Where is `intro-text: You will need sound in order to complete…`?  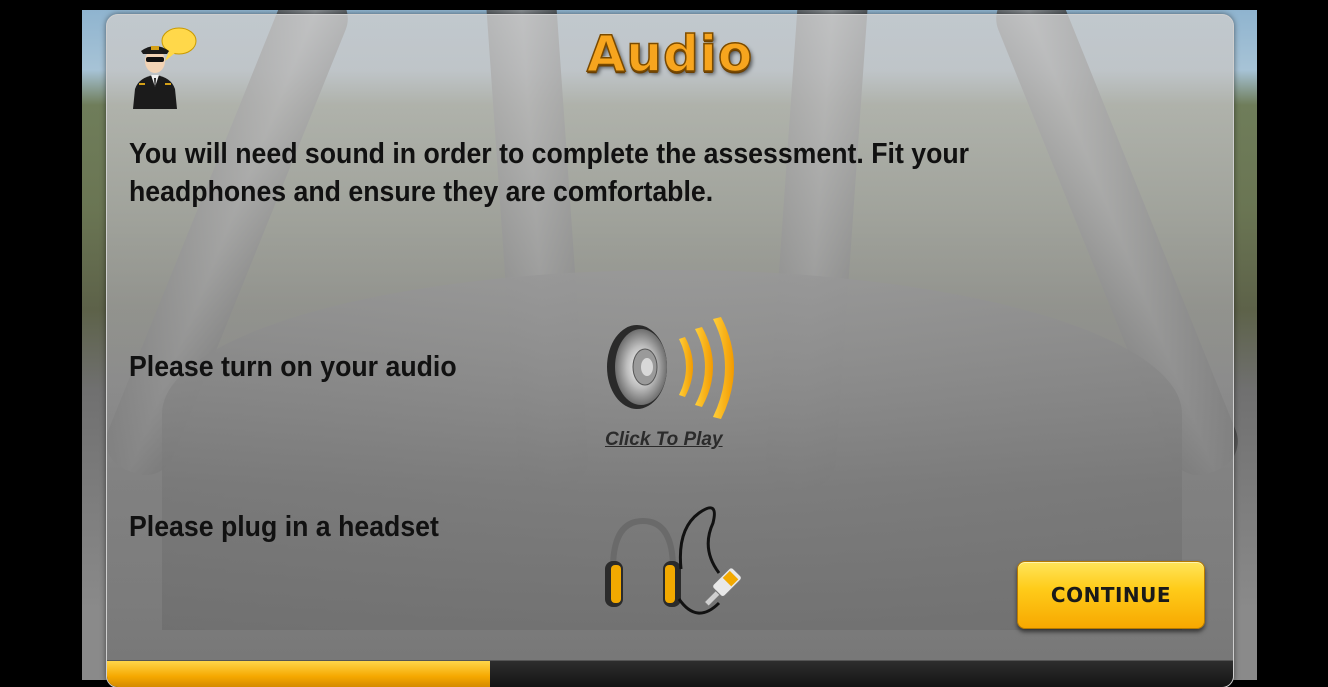
intro-text: You will need sound in order to complete… is located at coordinates (549, 173).